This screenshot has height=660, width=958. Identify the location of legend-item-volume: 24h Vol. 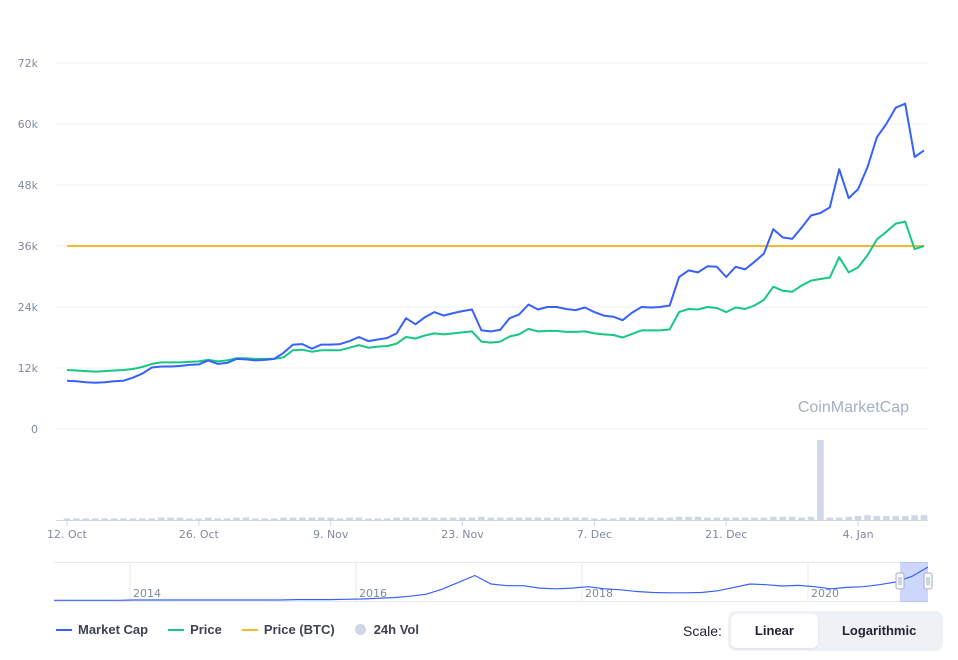
(386, 629).